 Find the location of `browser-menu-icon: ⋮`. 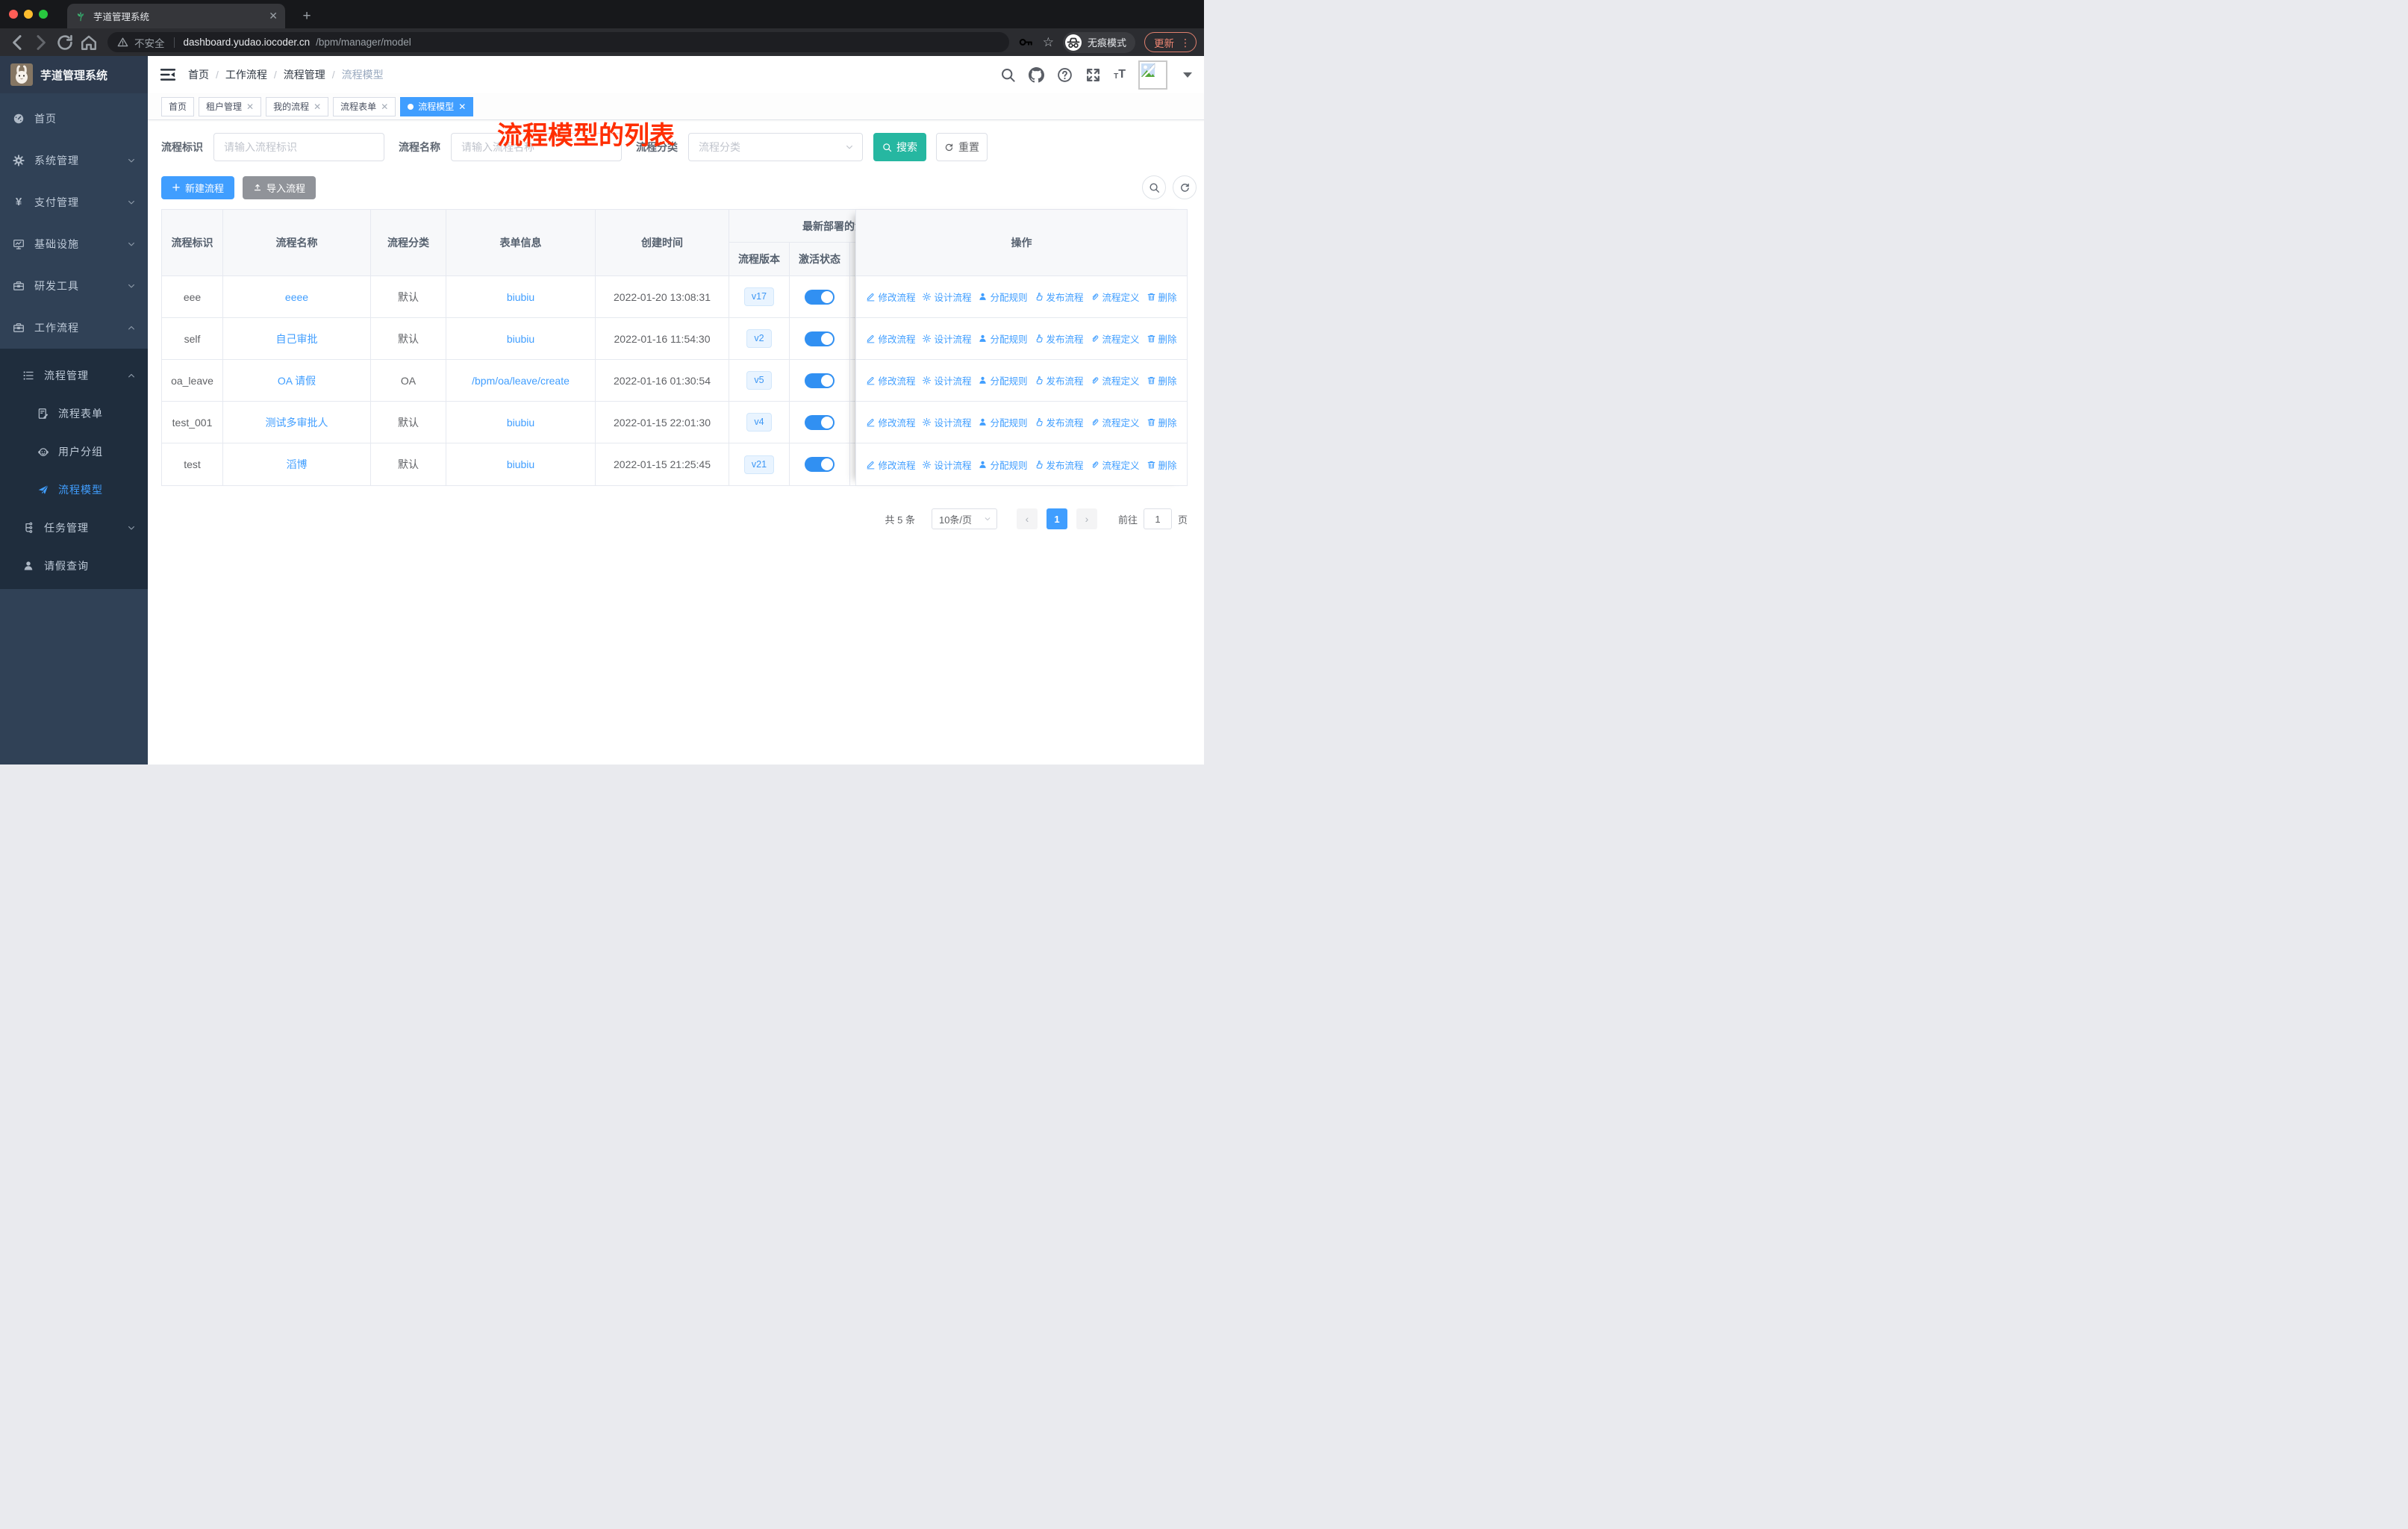

browser-menu-icon: ⋮ is located at coordinates (1185, 42).